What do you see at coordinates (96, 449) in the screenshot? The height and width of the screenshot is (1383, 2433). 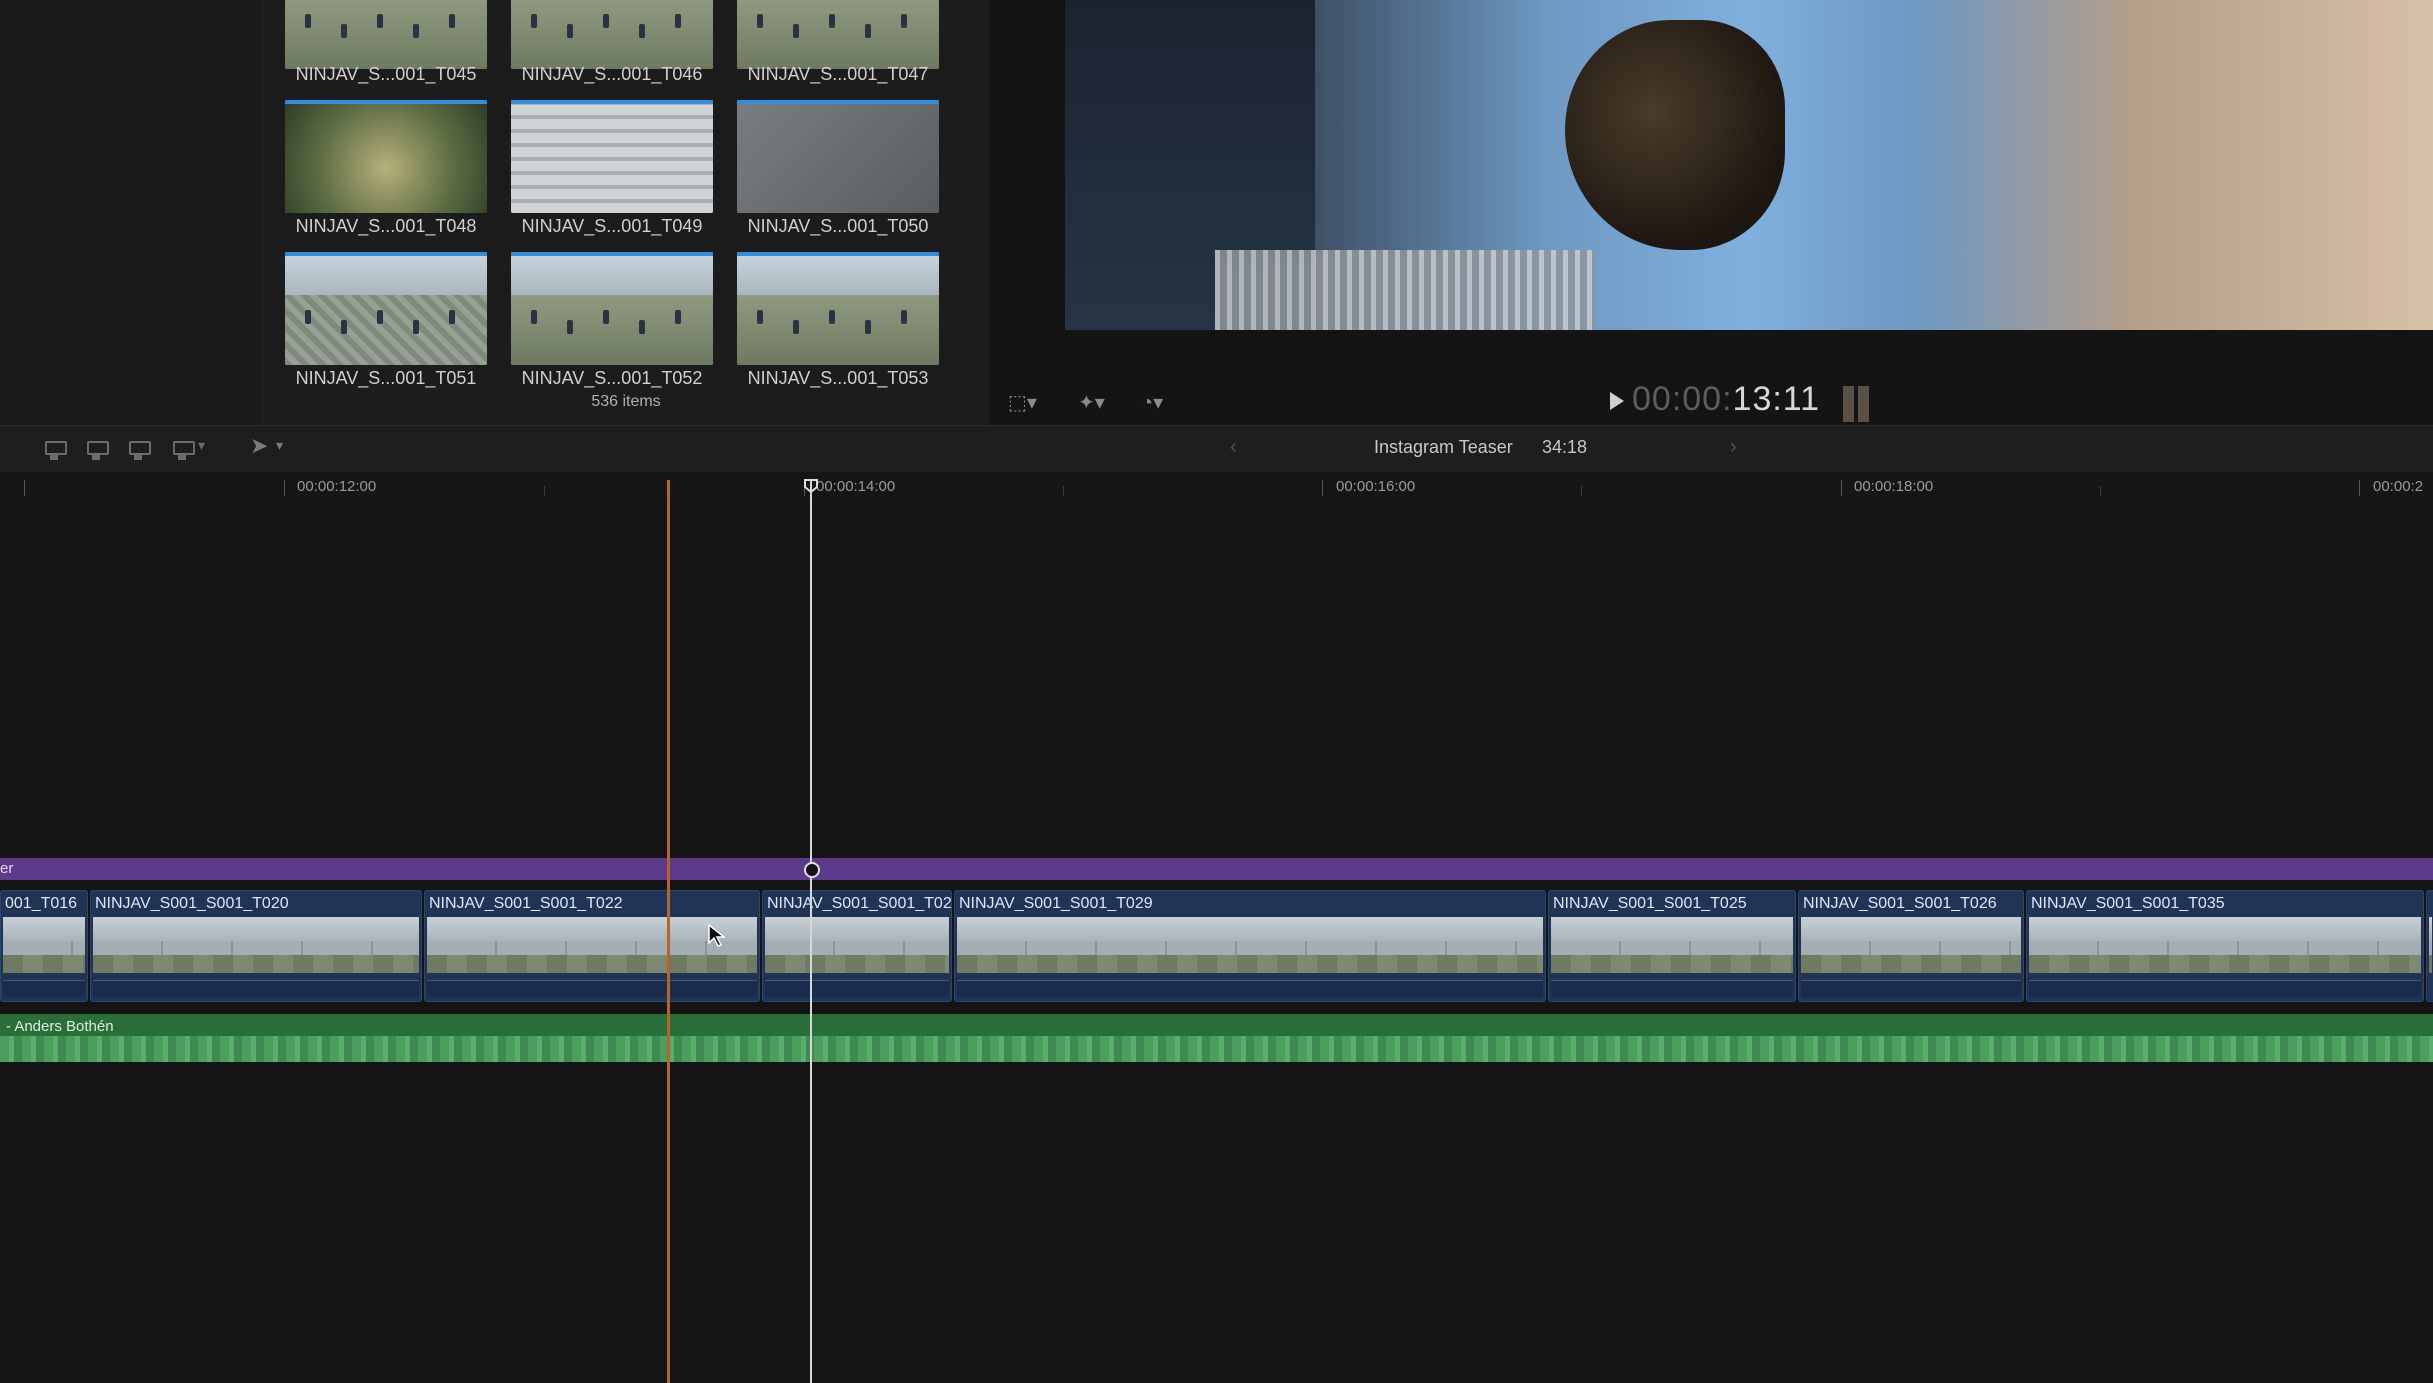 I see `insert-clip-icon` at bounding box center [96, 449].